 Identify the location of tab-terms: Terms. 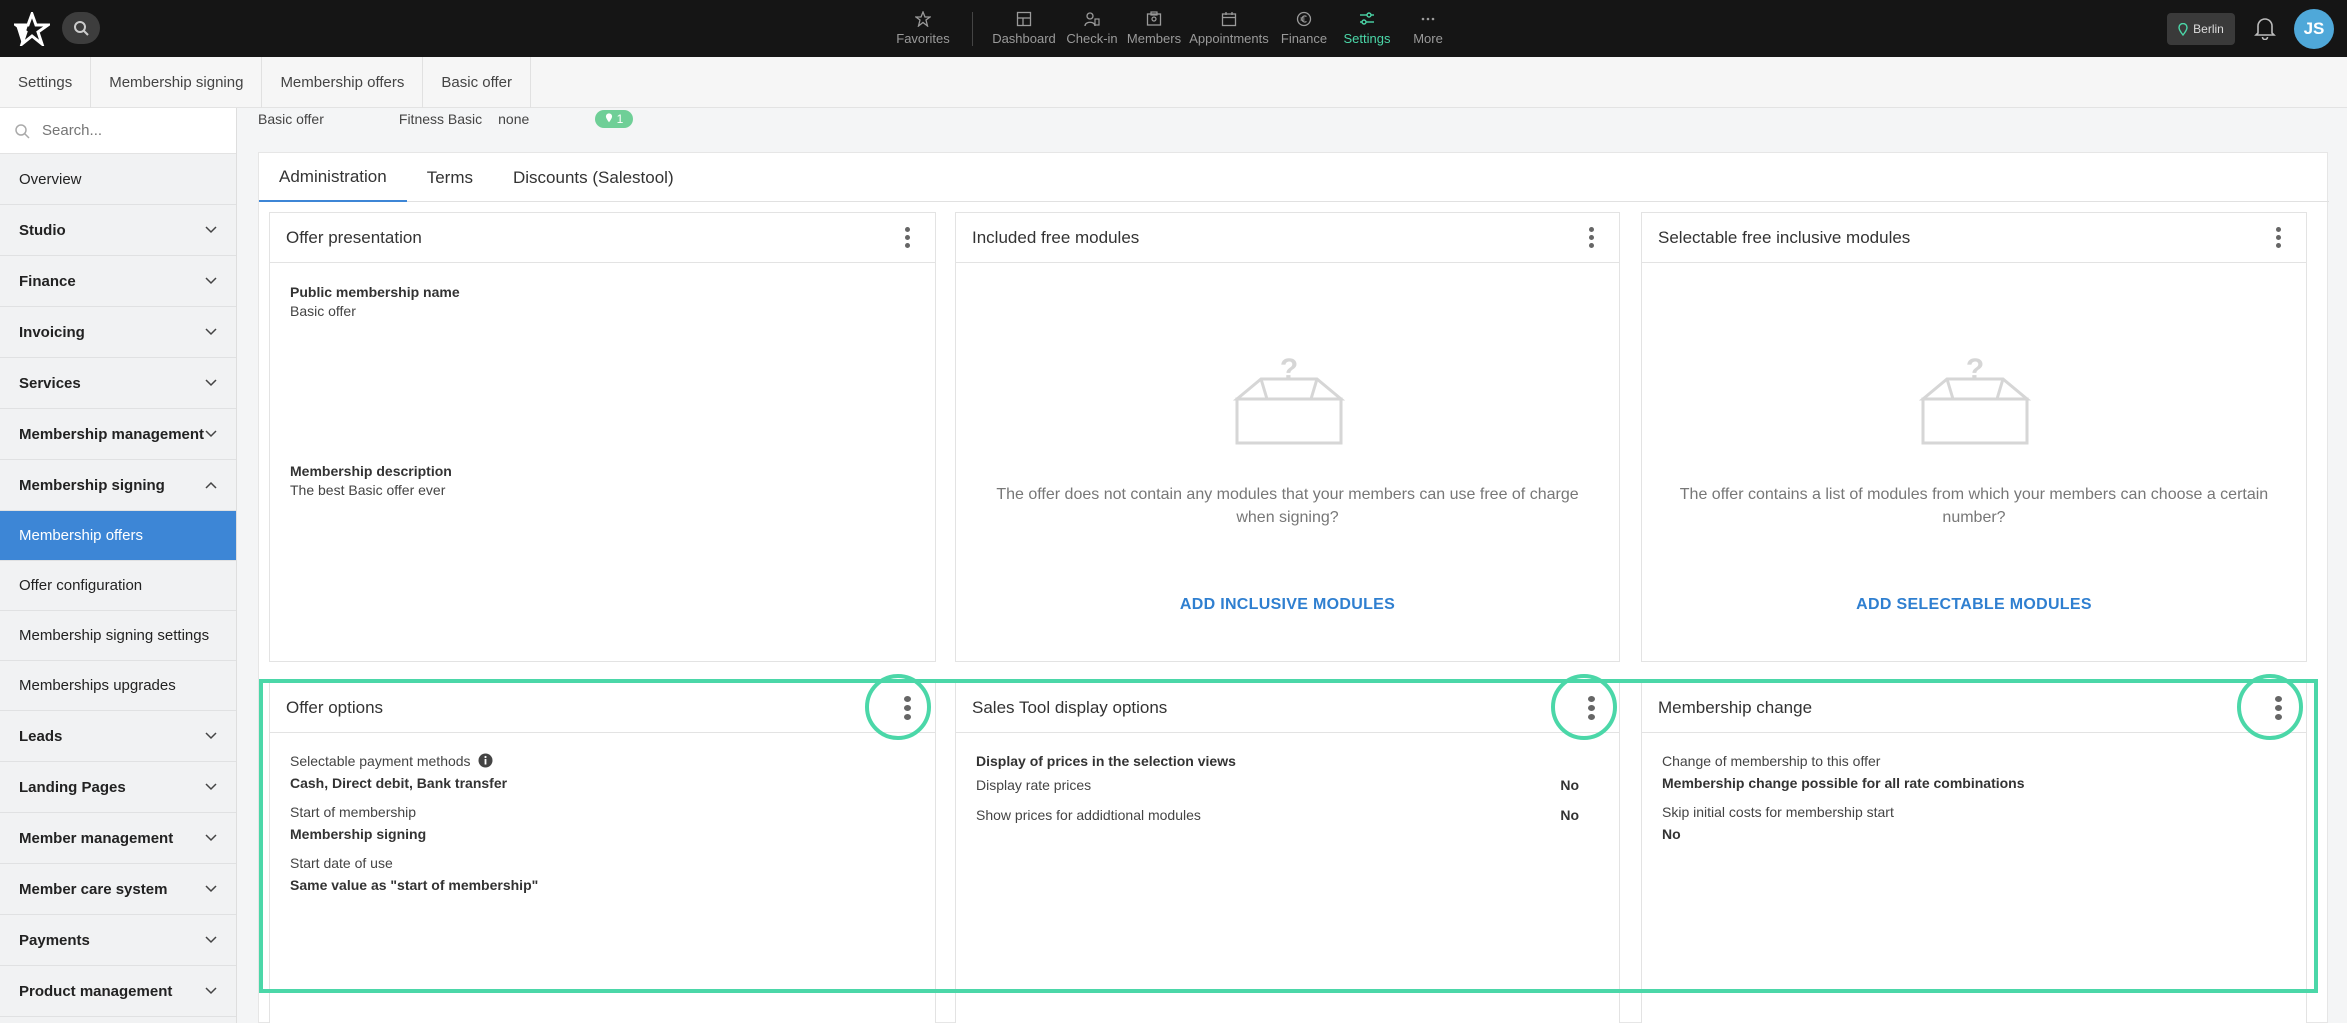
(450, 177).